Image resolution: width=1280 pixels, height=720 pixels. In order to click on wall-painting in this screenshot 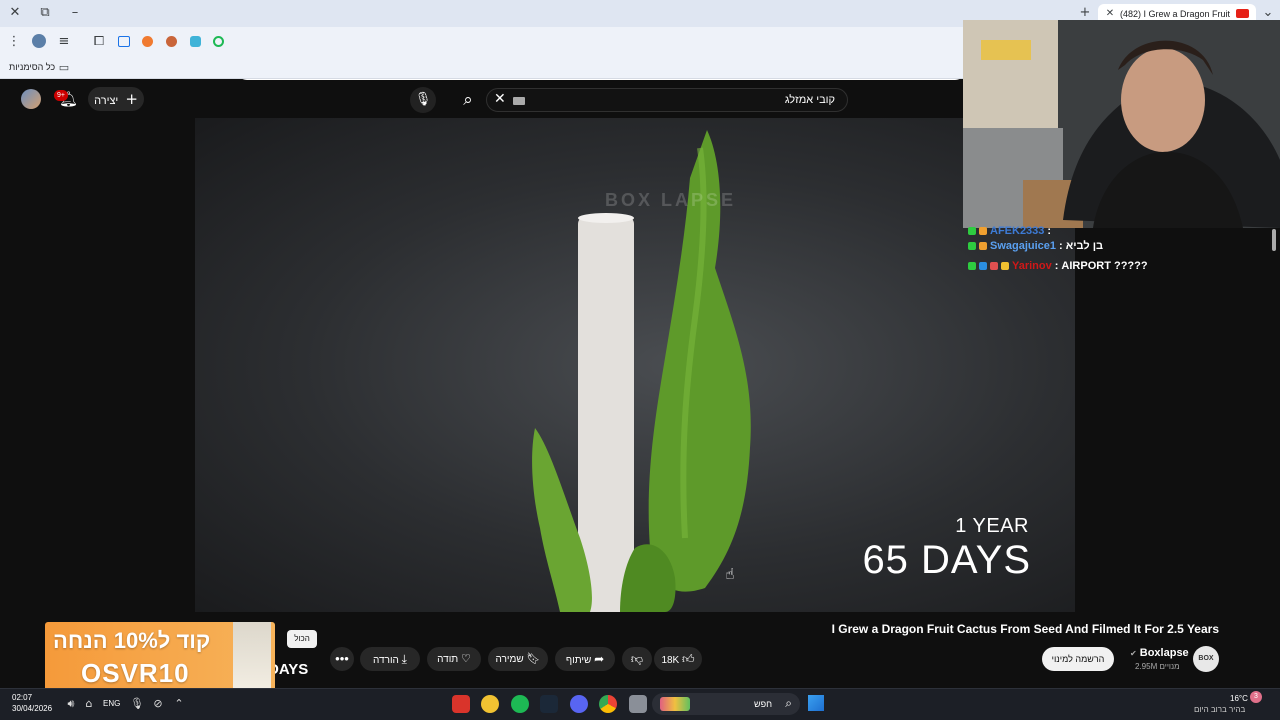, I will do `click(1010, 80)`.